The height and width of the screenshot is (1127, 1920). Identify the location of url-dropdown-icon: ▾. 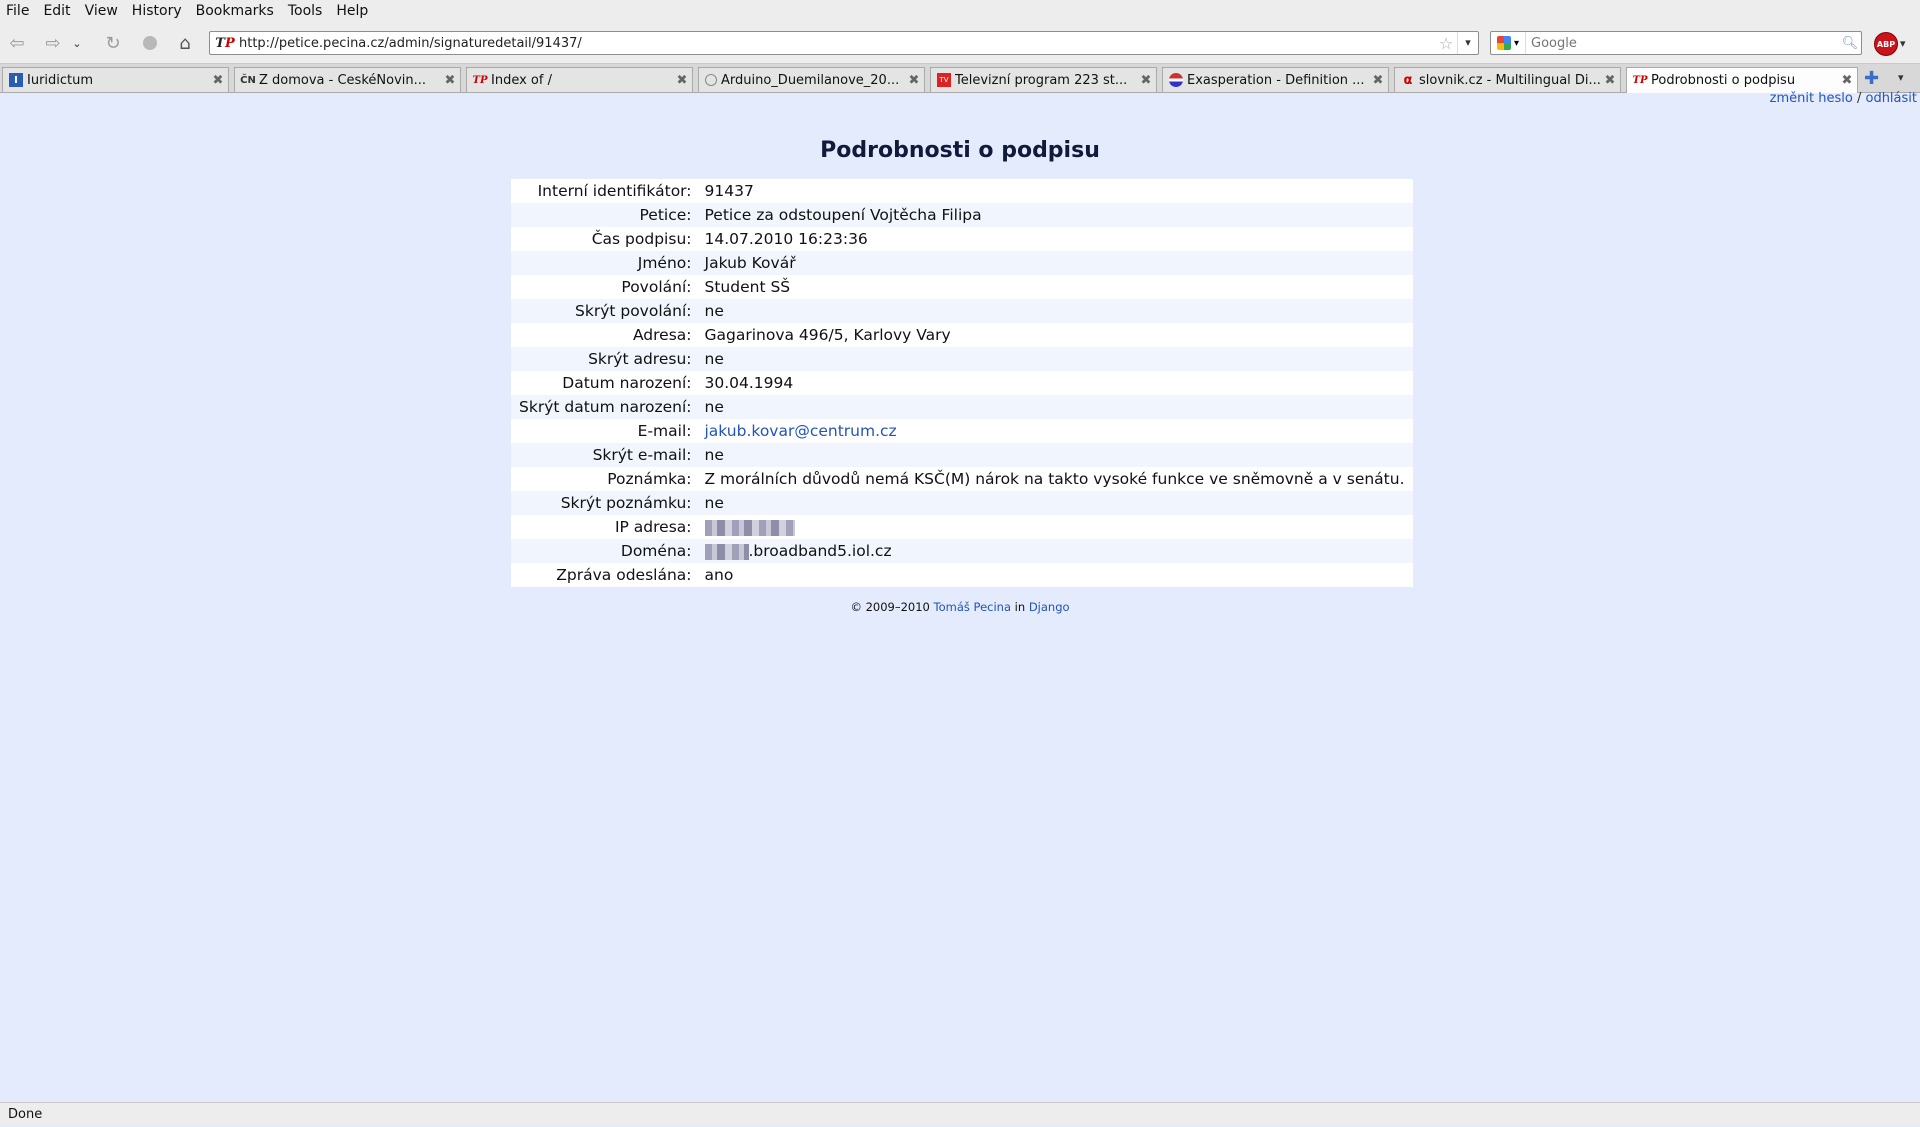
(1467, 43).